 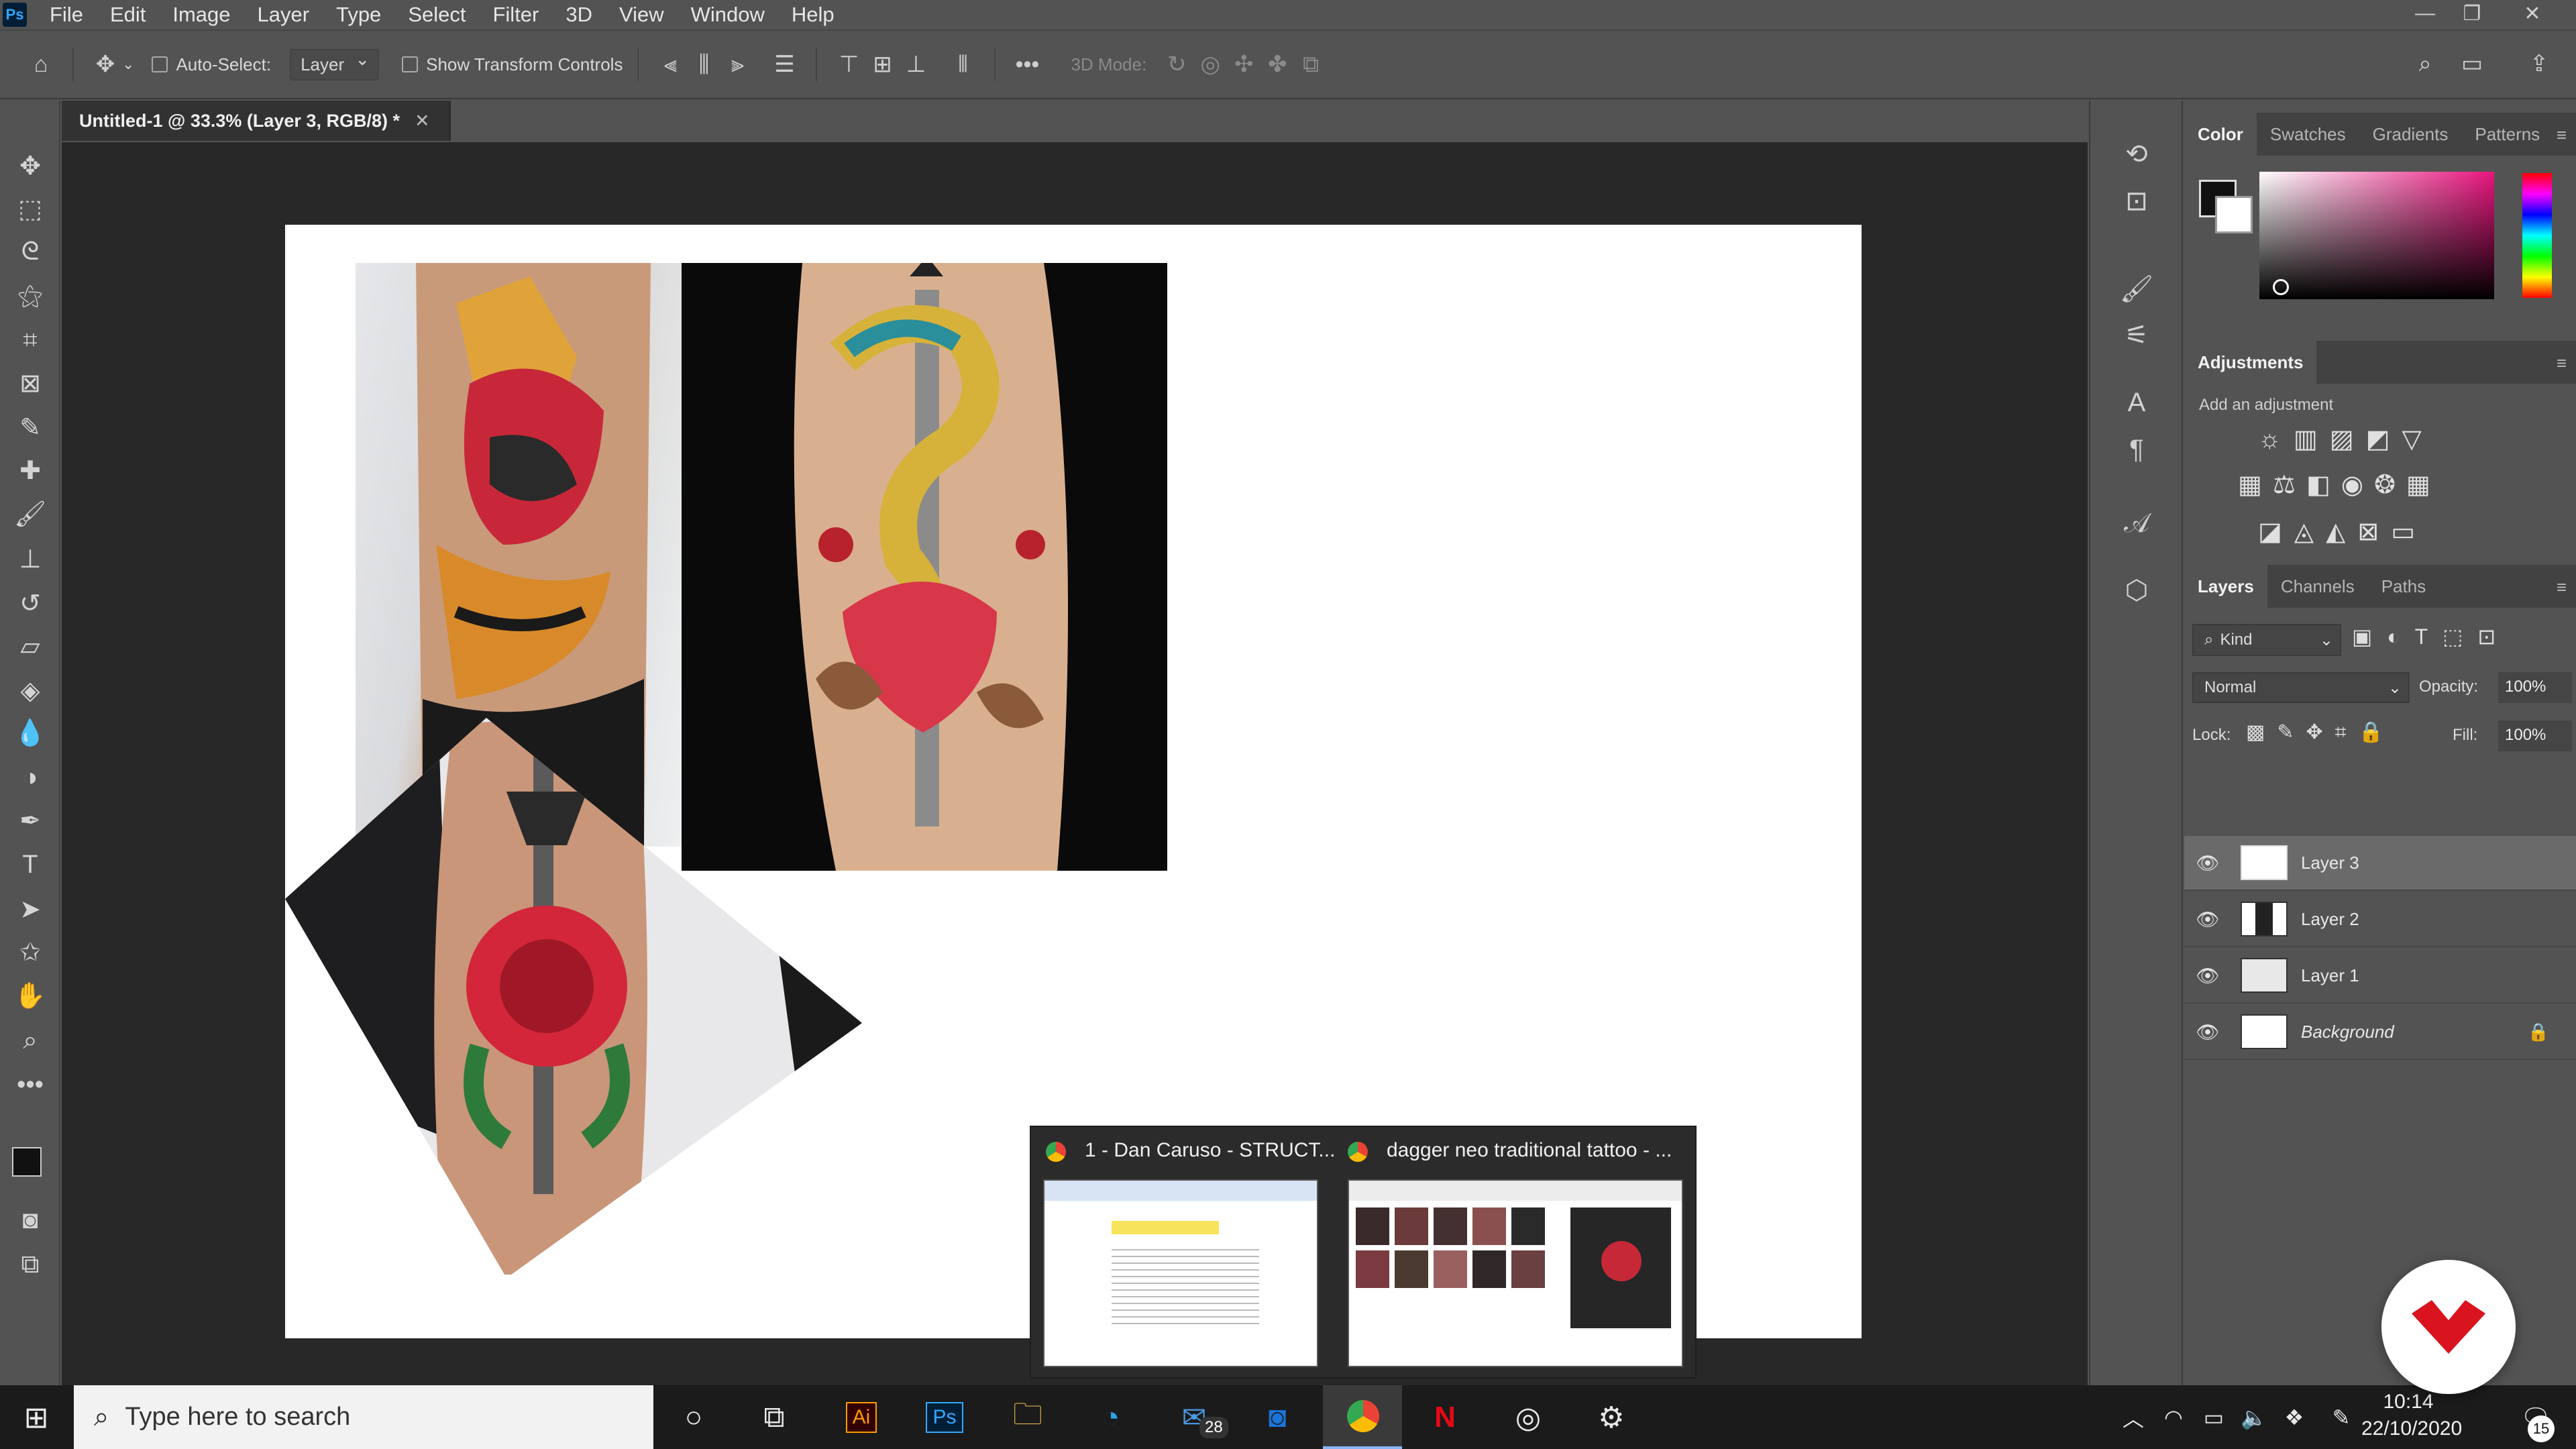 What do you see at coordinates (2136, 335) in the screenshot?
I see `properties-panel-icon: ⚟` at bounding box center [2136, 335].